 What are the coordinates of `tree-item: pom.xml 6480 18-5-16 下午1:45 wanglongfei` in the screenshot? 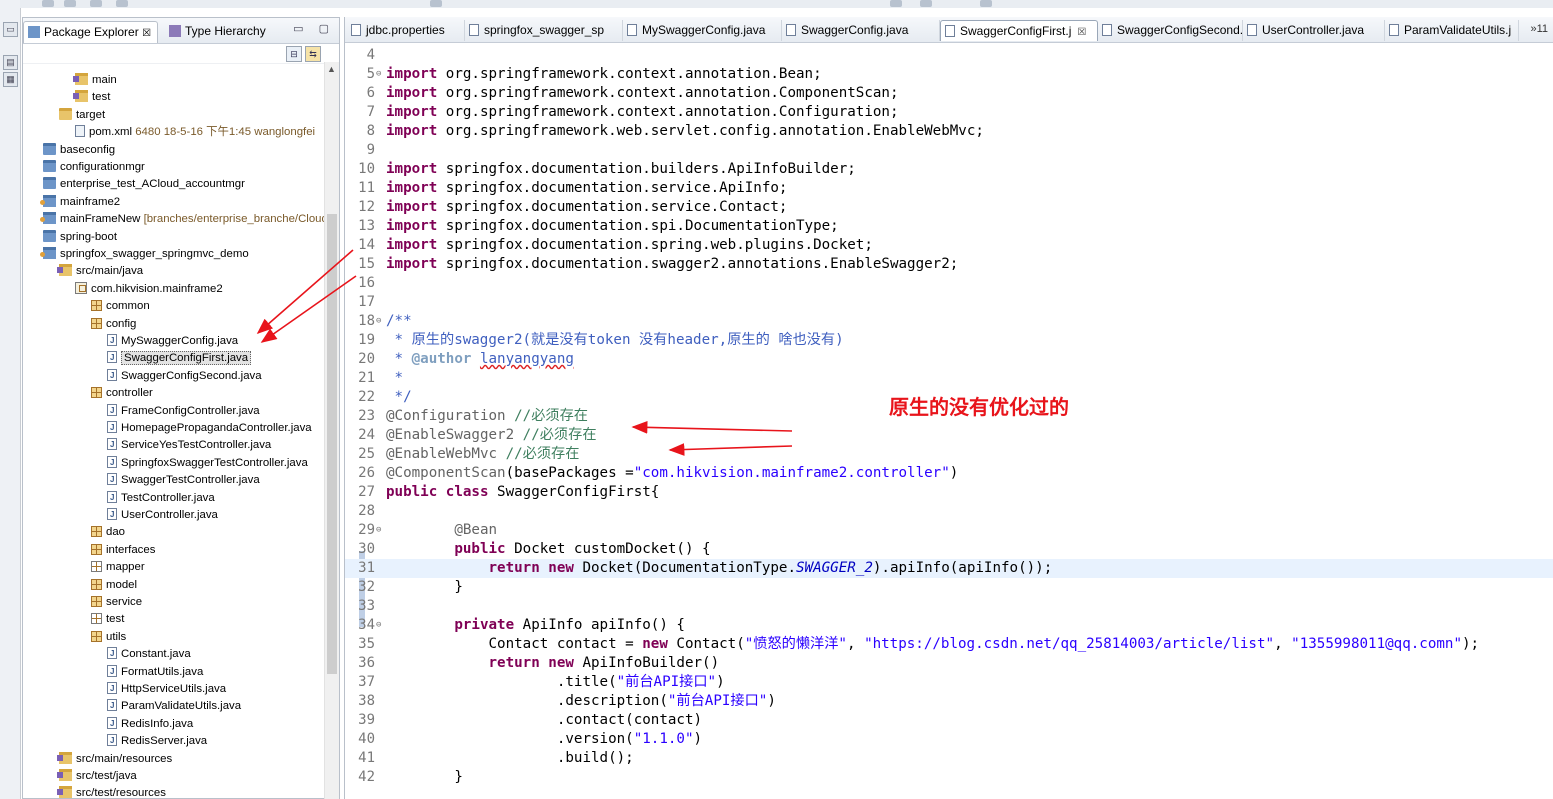 It's located at (195, 132).